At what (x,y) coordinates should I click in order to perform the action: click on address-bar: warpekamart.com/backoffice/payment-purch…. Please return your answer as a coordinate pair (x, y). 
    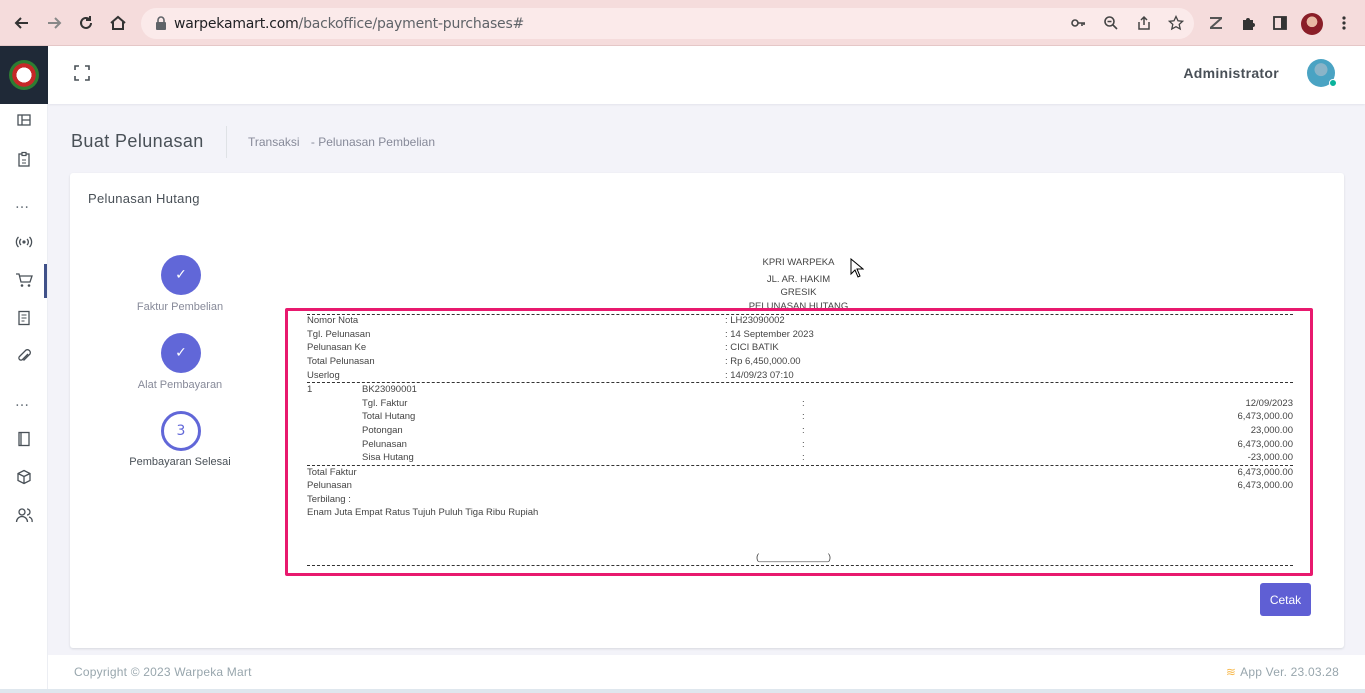
    Looking at the image, I should click on (667, 23).